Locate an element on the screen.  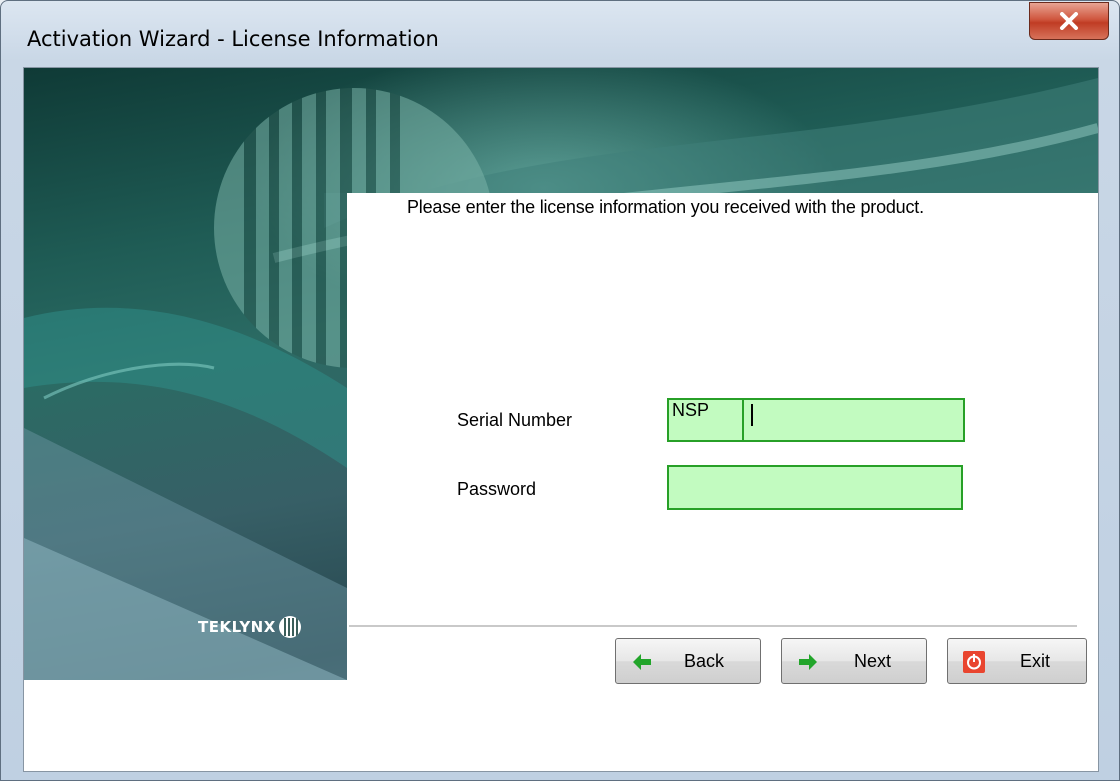
serial-number-field: NSP is located at coordinates (816, 420).